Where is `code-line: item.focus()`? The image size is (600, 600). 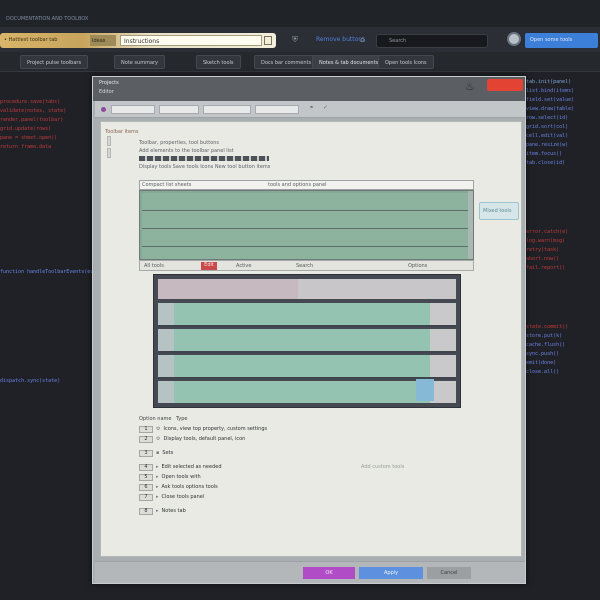 code-line: item.focus() is located at coordinates (544, 154).